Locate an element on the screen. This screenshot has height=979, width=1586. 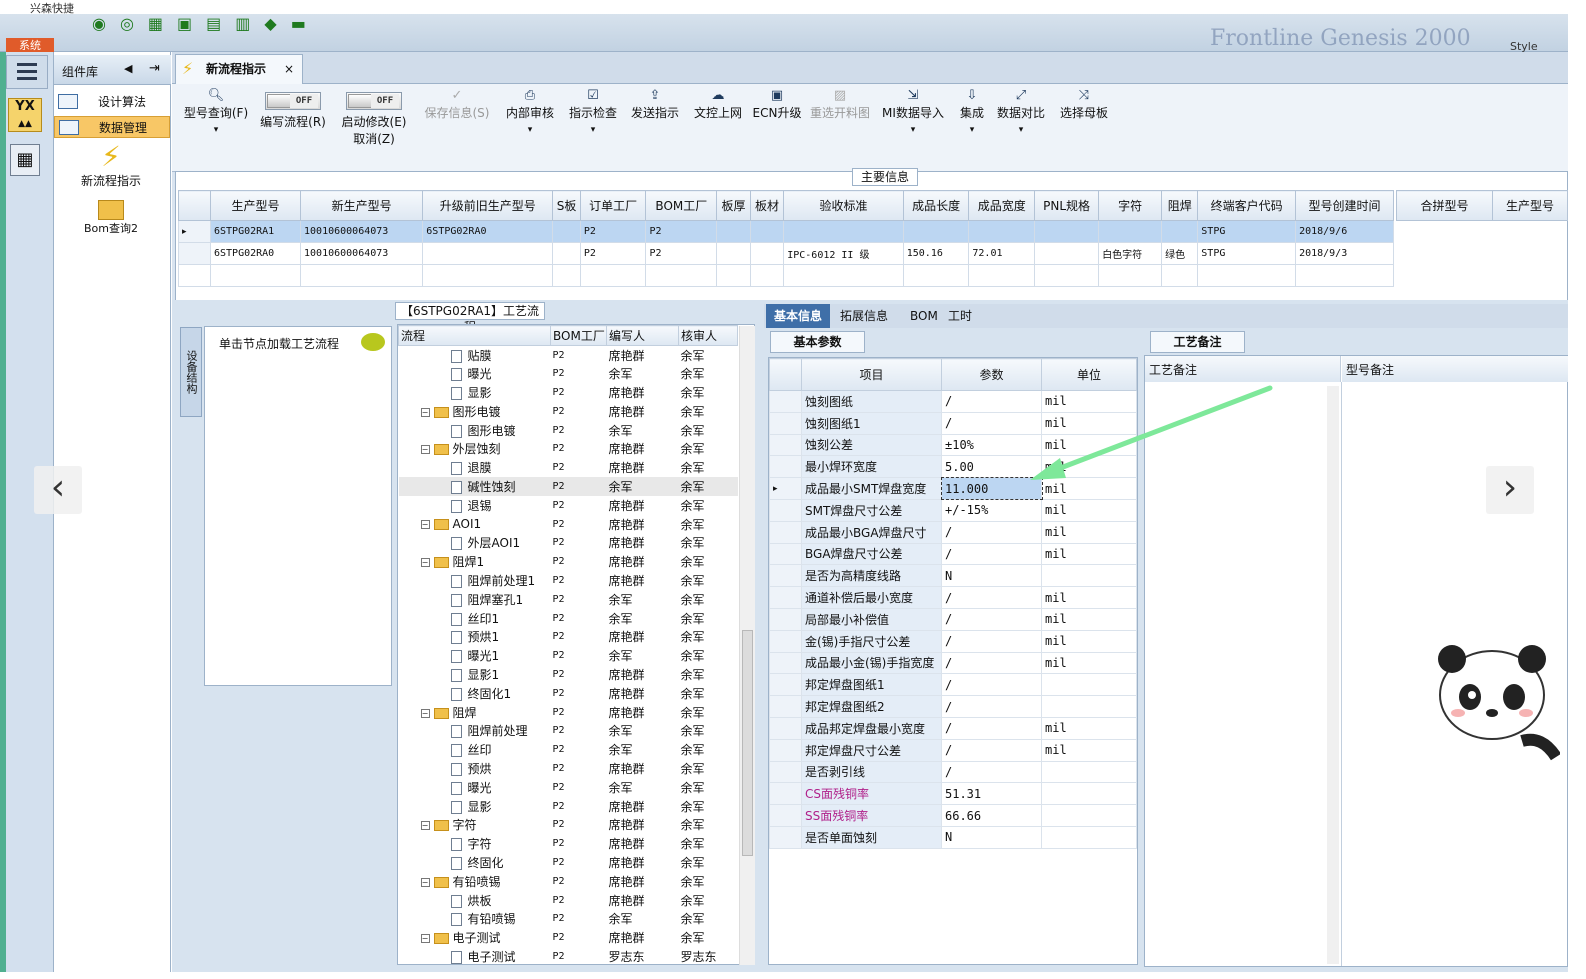
flow-node: 显影 is located at coordinates (475, 806).